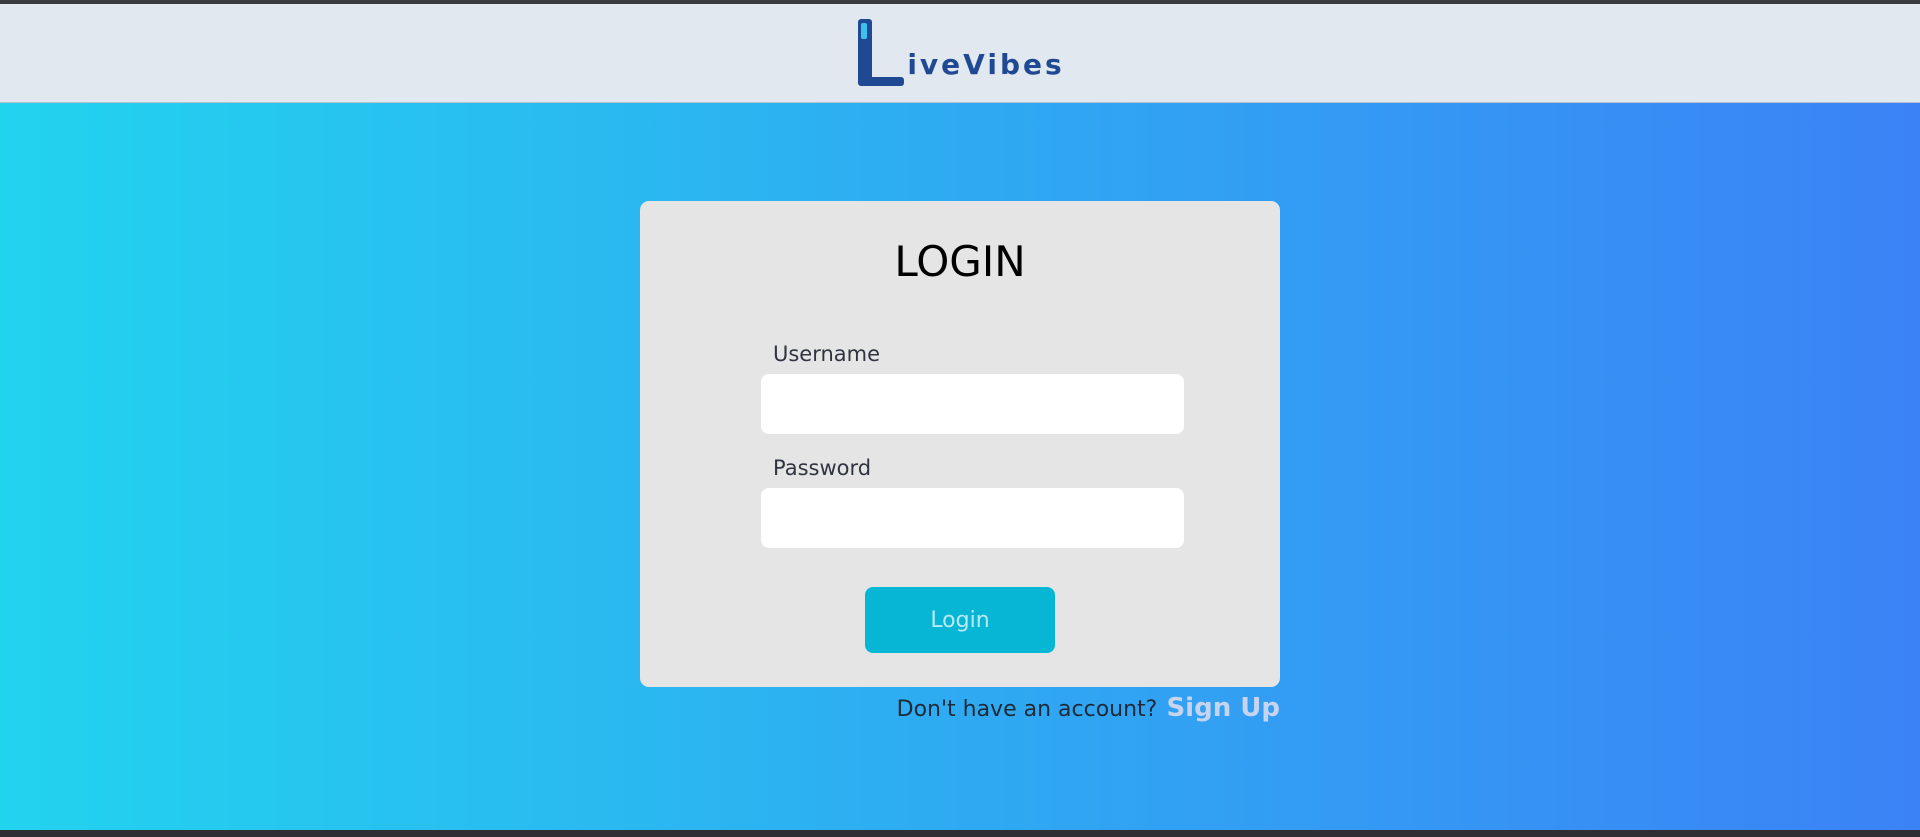 The image size is (1920, 837). What do you see at coordinates (881, 52) in the screenshot?
I see `logo-l-icon` at bounding box center [881, 52].